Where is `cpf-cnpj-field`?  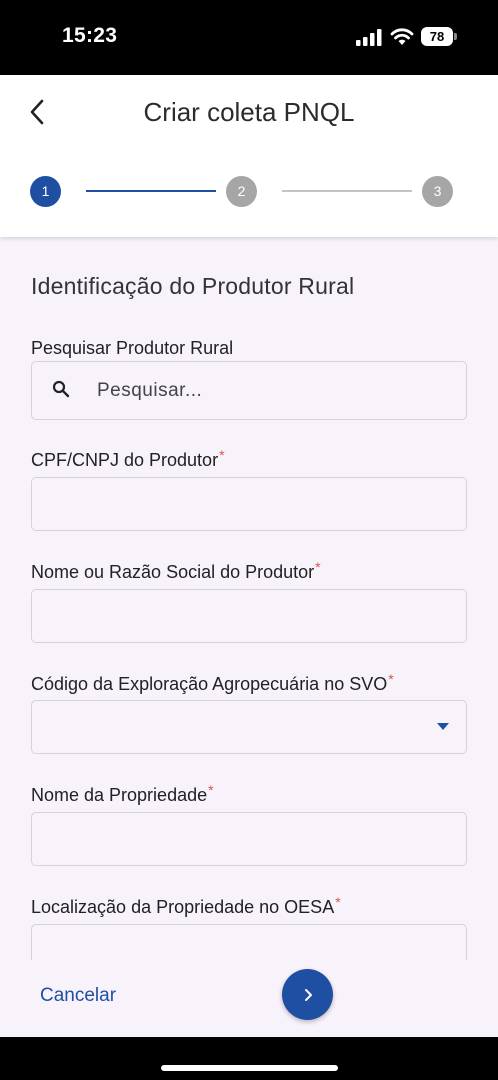 cpf-cnpj-field is located at coordinates (249, 504).